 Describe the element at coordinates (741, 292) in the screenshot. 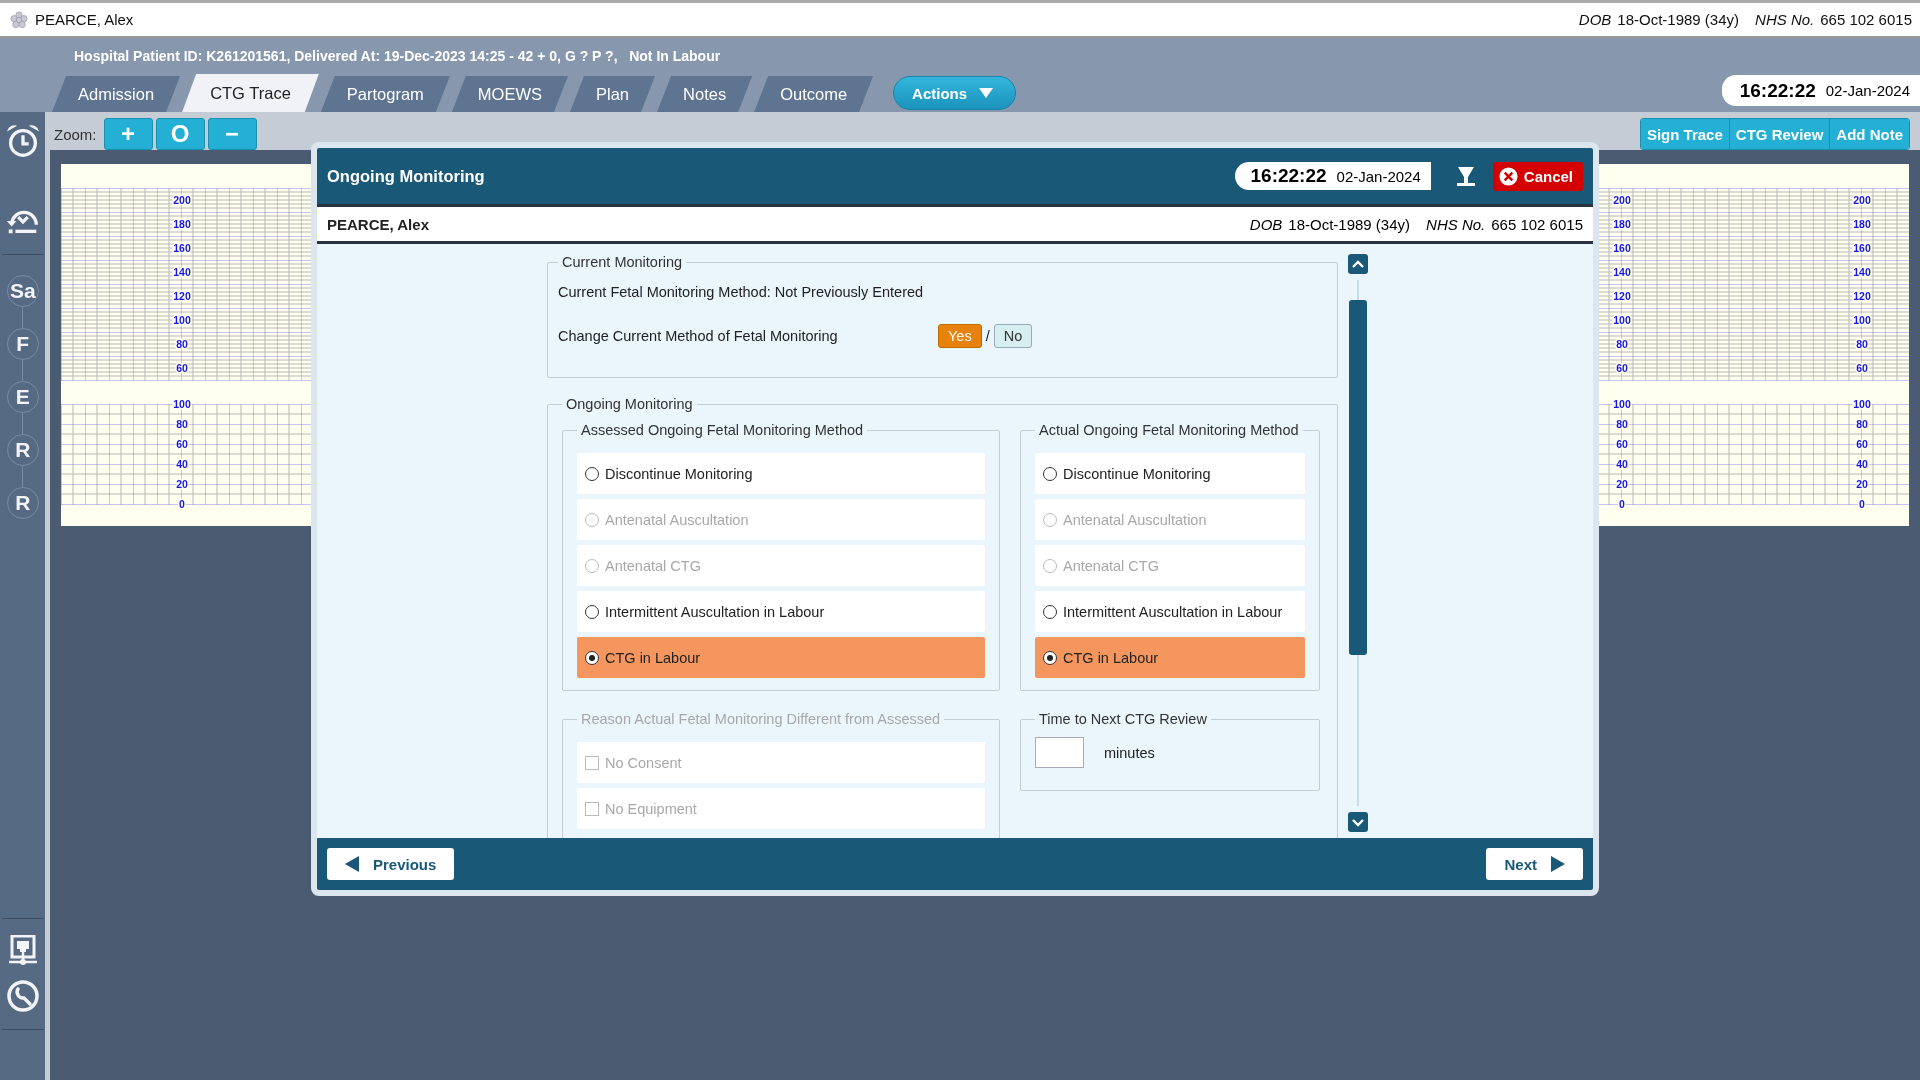

I see `current-method-text: Current Fetal Monitoring Method: Not Previously Entered` at that location.